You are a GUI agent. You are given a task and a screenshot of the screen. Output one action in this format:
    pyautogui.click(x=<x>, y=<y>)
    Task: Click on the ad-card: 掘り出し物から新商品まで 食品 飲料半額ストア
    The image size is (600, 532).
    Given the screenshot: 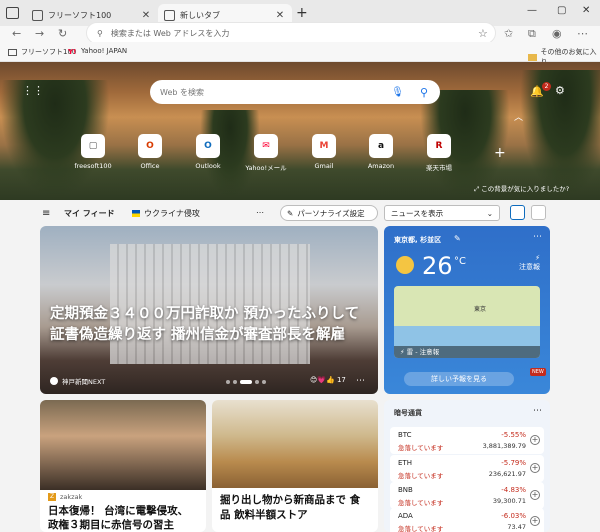 What is the action you would take?
    pyautogui.click(x=295, y=466)
    